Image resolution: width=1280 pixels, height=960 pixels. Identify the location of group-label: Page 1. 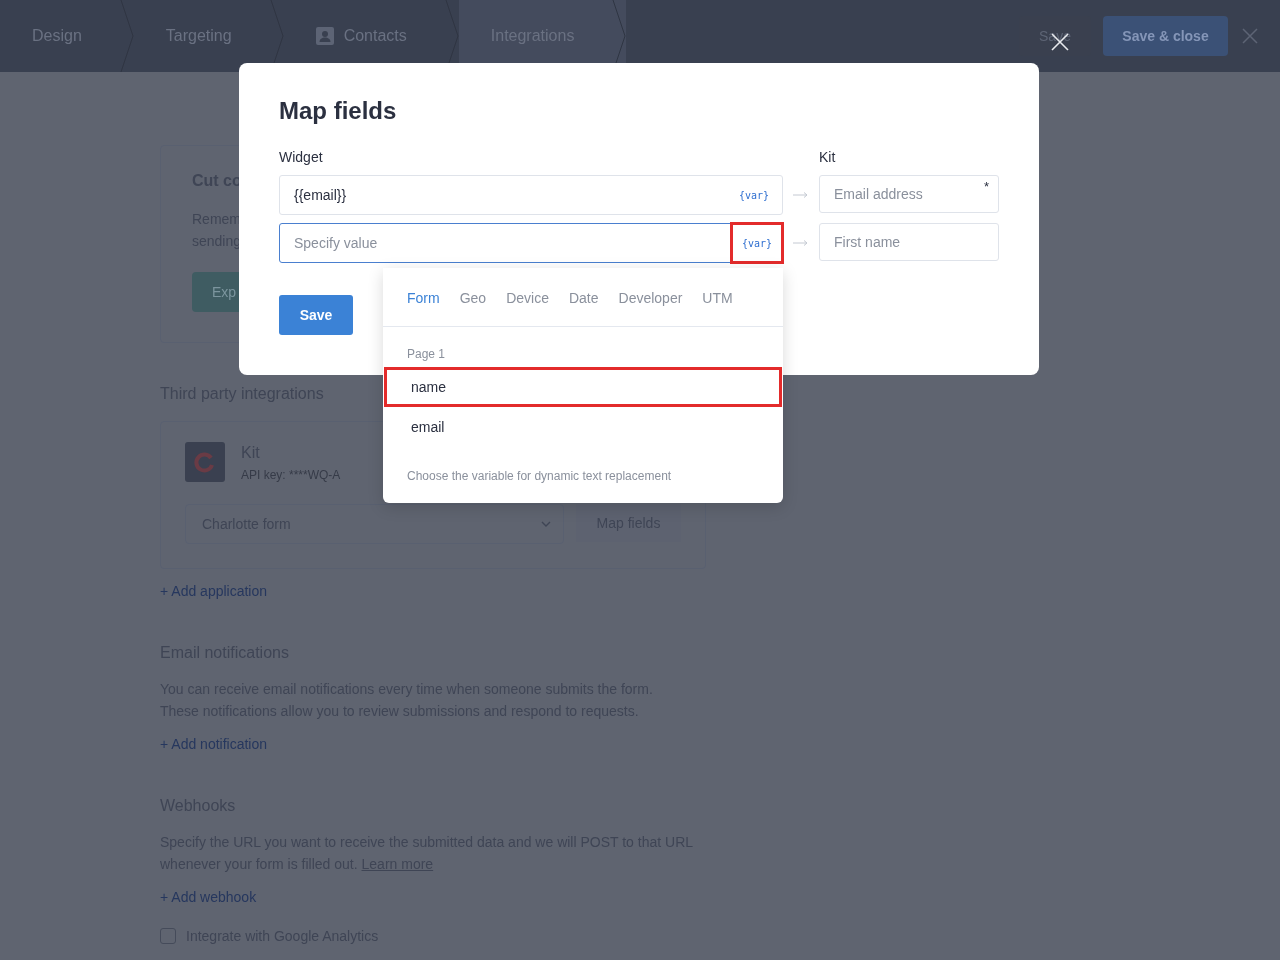
(426, 354).